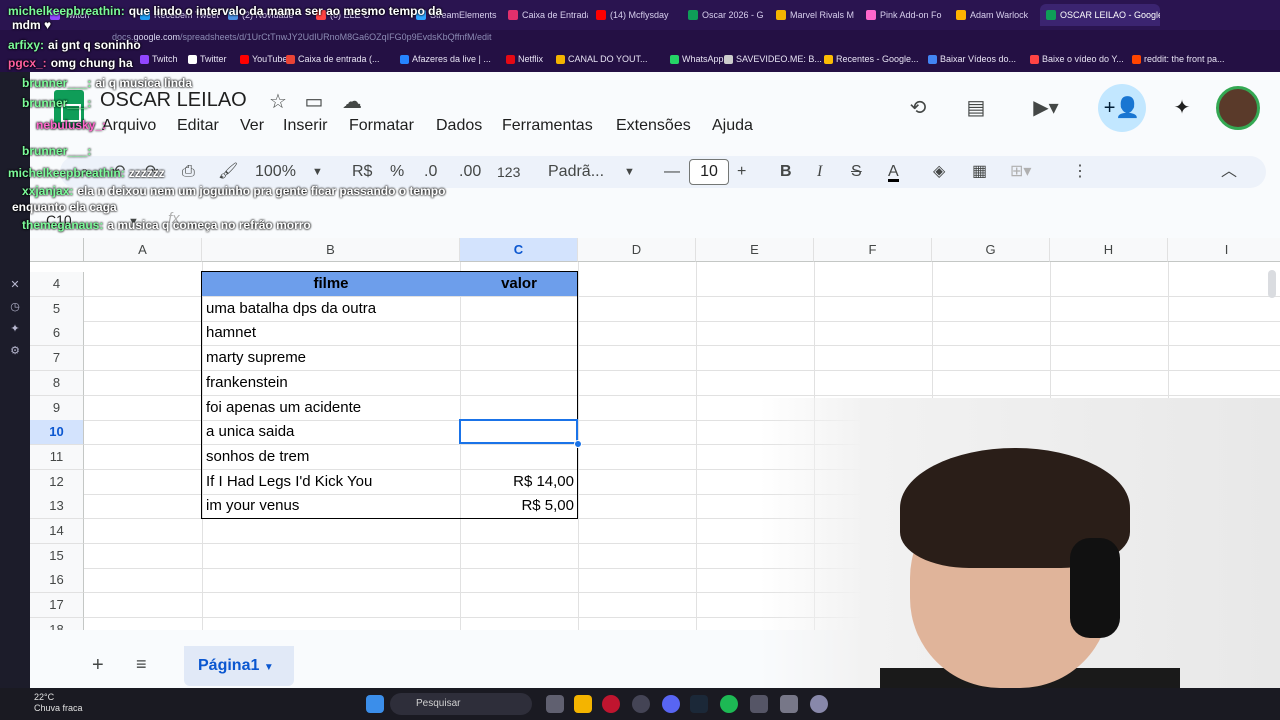 The image size is (1280, 720). I want to click on row-header: 9, so click(57, 408).